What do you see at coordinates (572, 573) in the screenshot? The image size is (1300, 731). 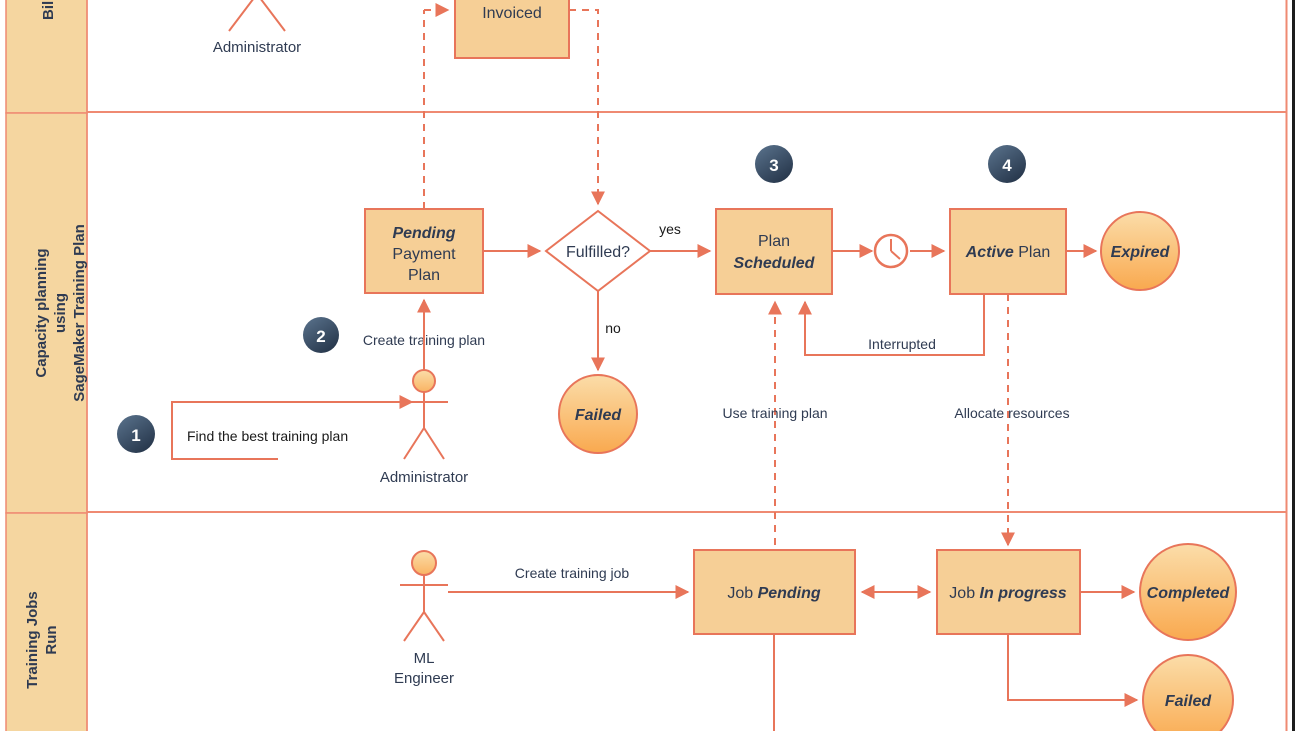 I see `edge-label-create-training-job: Create training job` at bounding box center [572, 573].